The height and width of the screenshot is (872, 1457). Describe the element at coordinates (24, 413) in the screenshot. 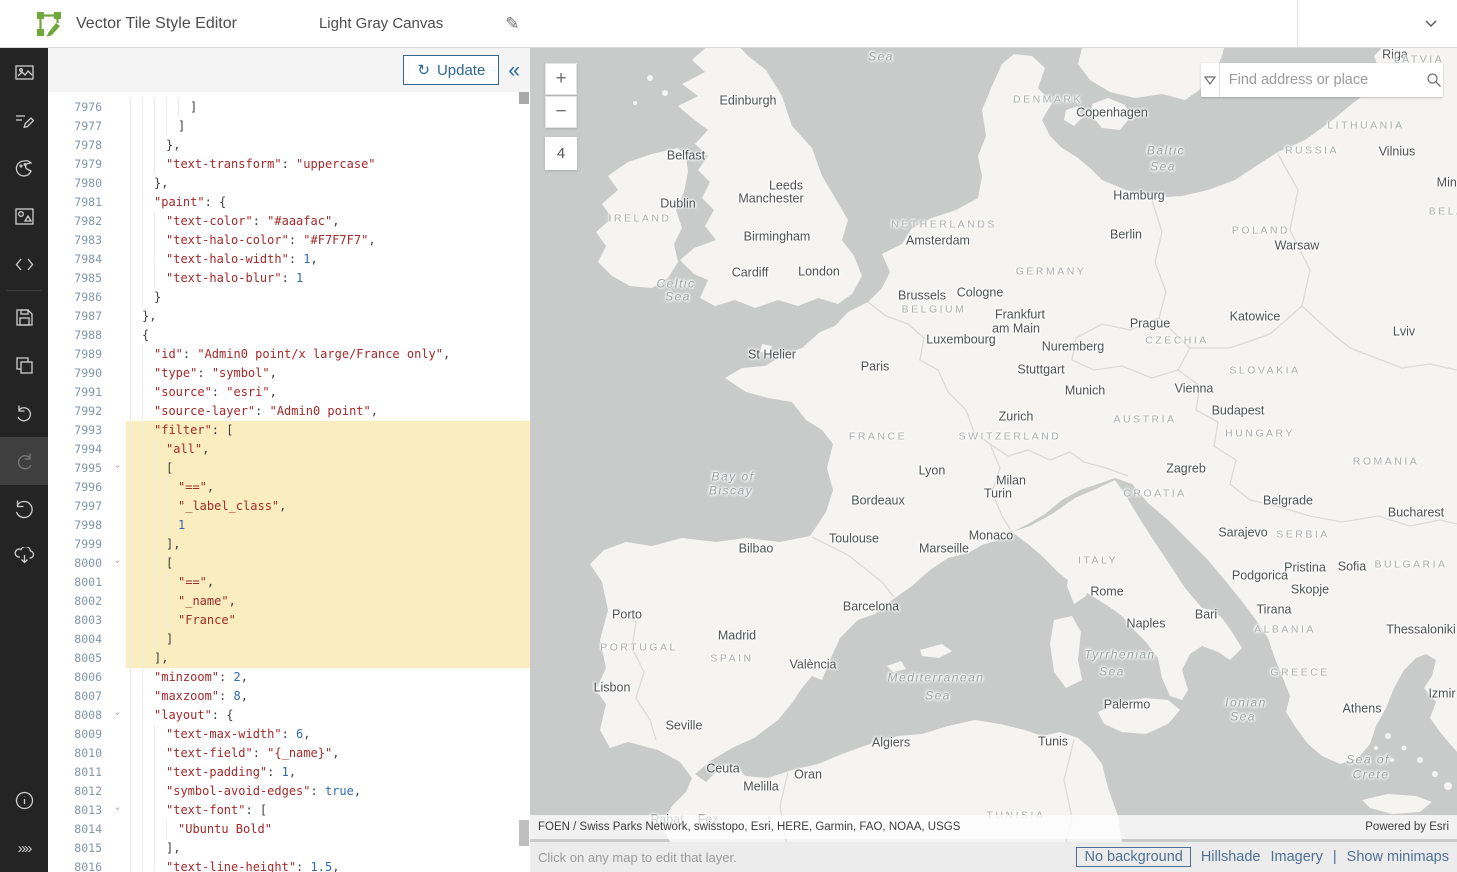

I see `toolbar-undo-button` at that location.